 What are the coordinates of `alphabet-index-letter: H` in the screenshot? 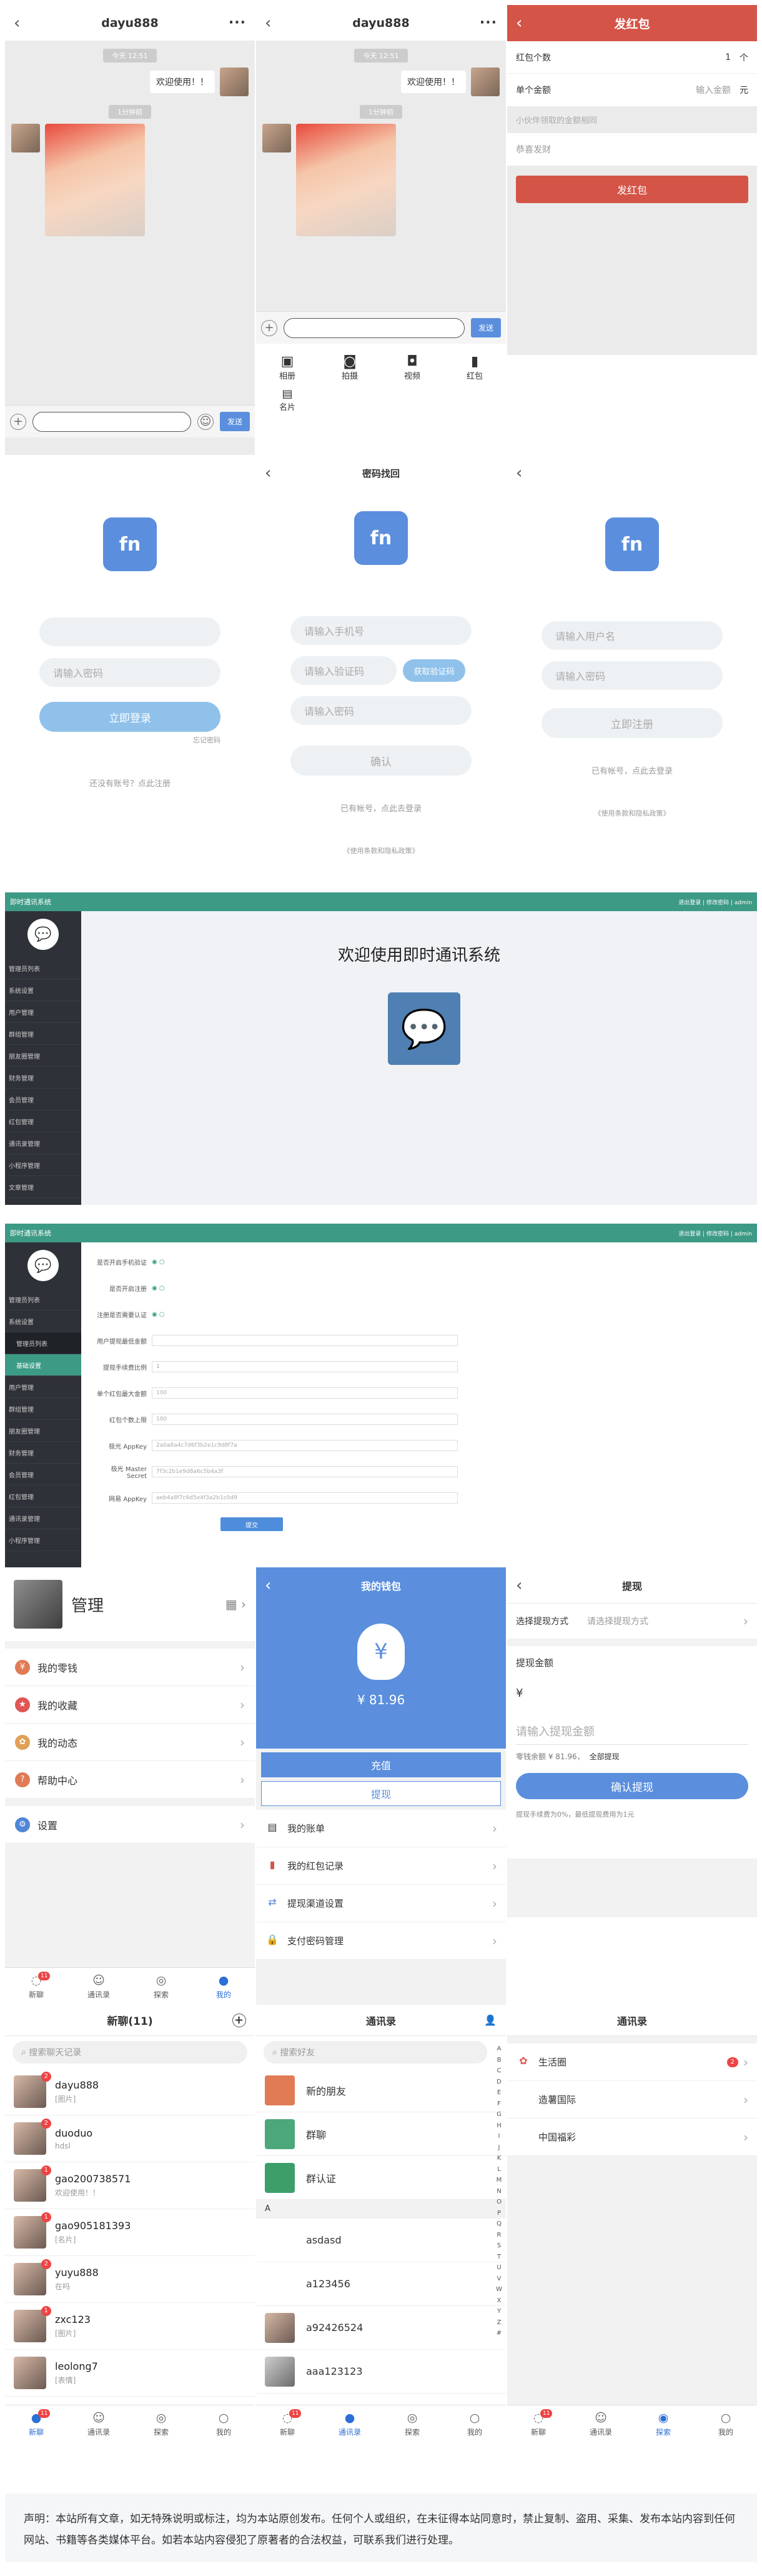 It's located at (499, 2126).